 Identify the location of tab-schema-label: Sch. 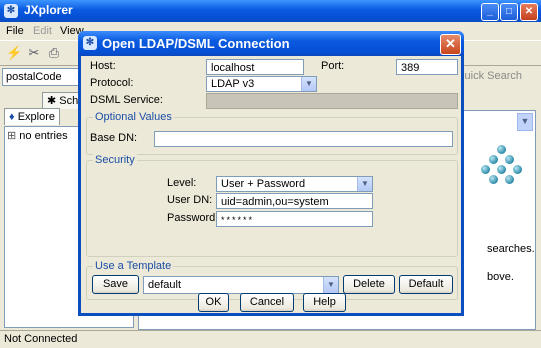
(69, 101).